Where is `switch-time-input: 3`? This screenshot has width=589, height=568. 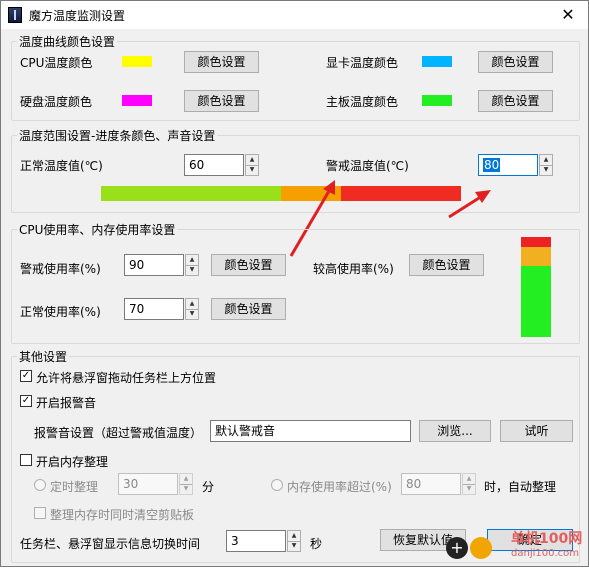
switch-time-input: 3 is located at coordinates (256, 541).